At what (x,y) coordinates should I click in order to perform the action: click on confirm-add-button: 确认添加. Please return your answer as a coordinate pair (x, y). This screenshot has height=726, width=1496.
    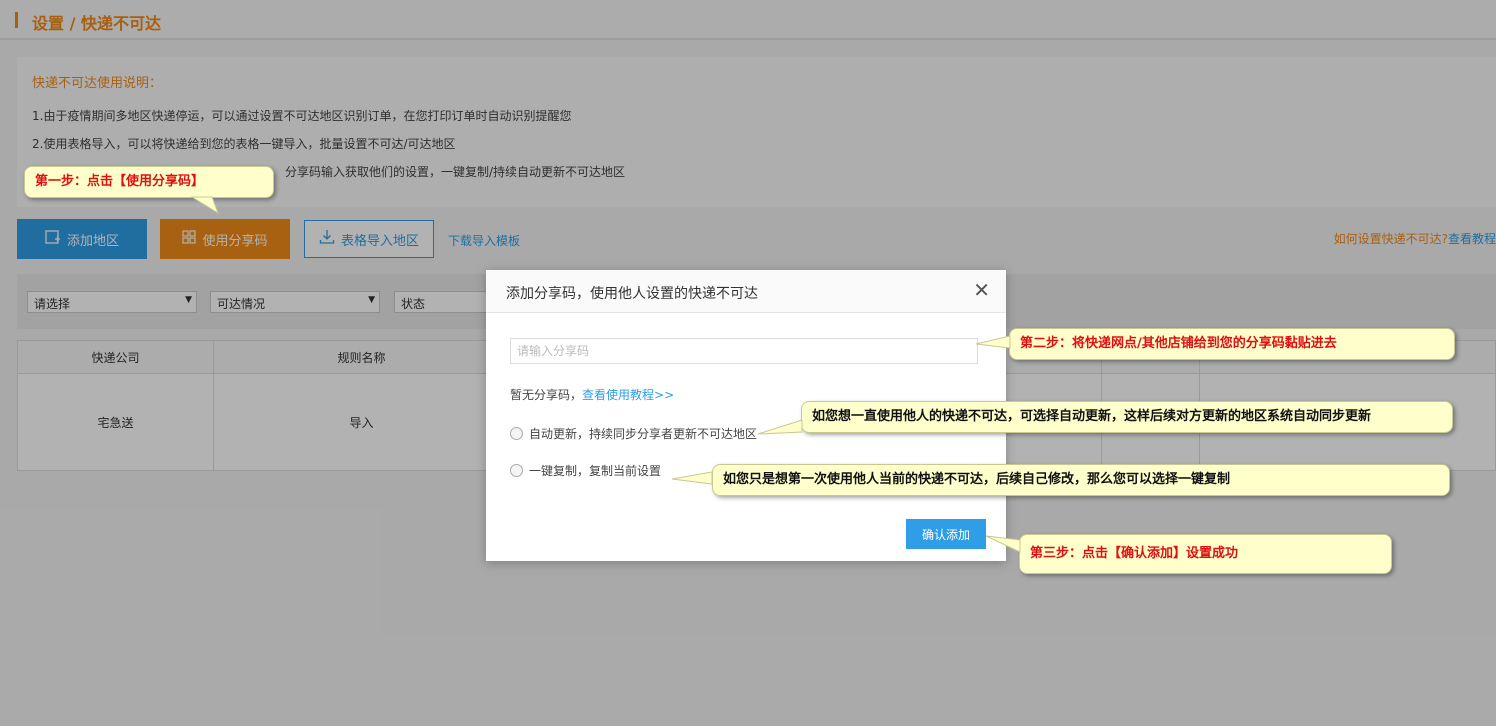
    Looking at the image, I should click on (946, 534).